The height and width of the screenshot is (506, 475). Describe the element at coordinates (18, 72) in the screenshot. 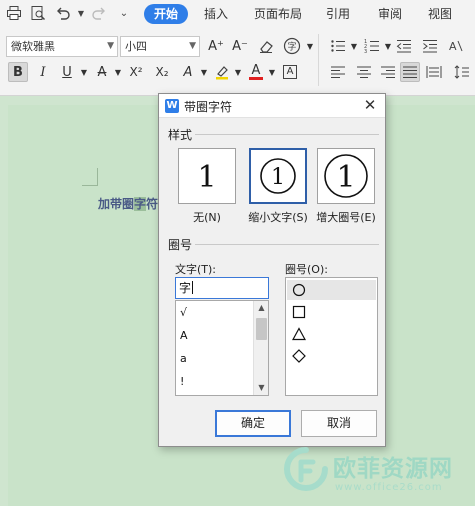

I see `bold-button: B` at that location.